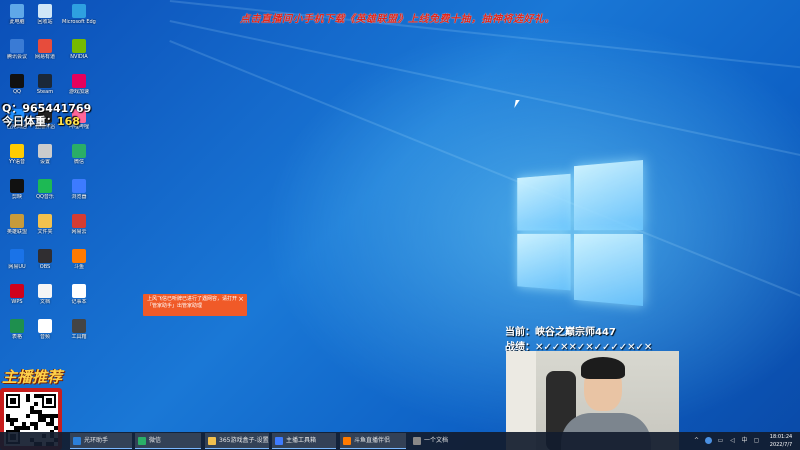  What do you see at coordinates (578, 330) in the screenshot?
I see `current-rank-row: 当前：峡谷之巅宗师447` at bounding box center [578, 330].